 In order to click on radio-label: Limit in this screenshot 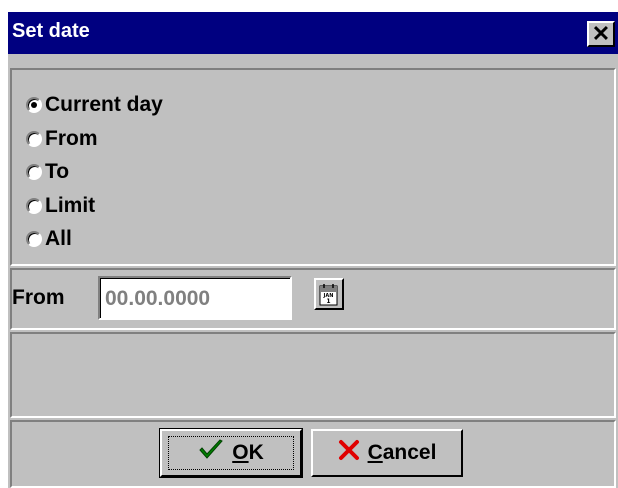, I will do `click(70, 205)`.